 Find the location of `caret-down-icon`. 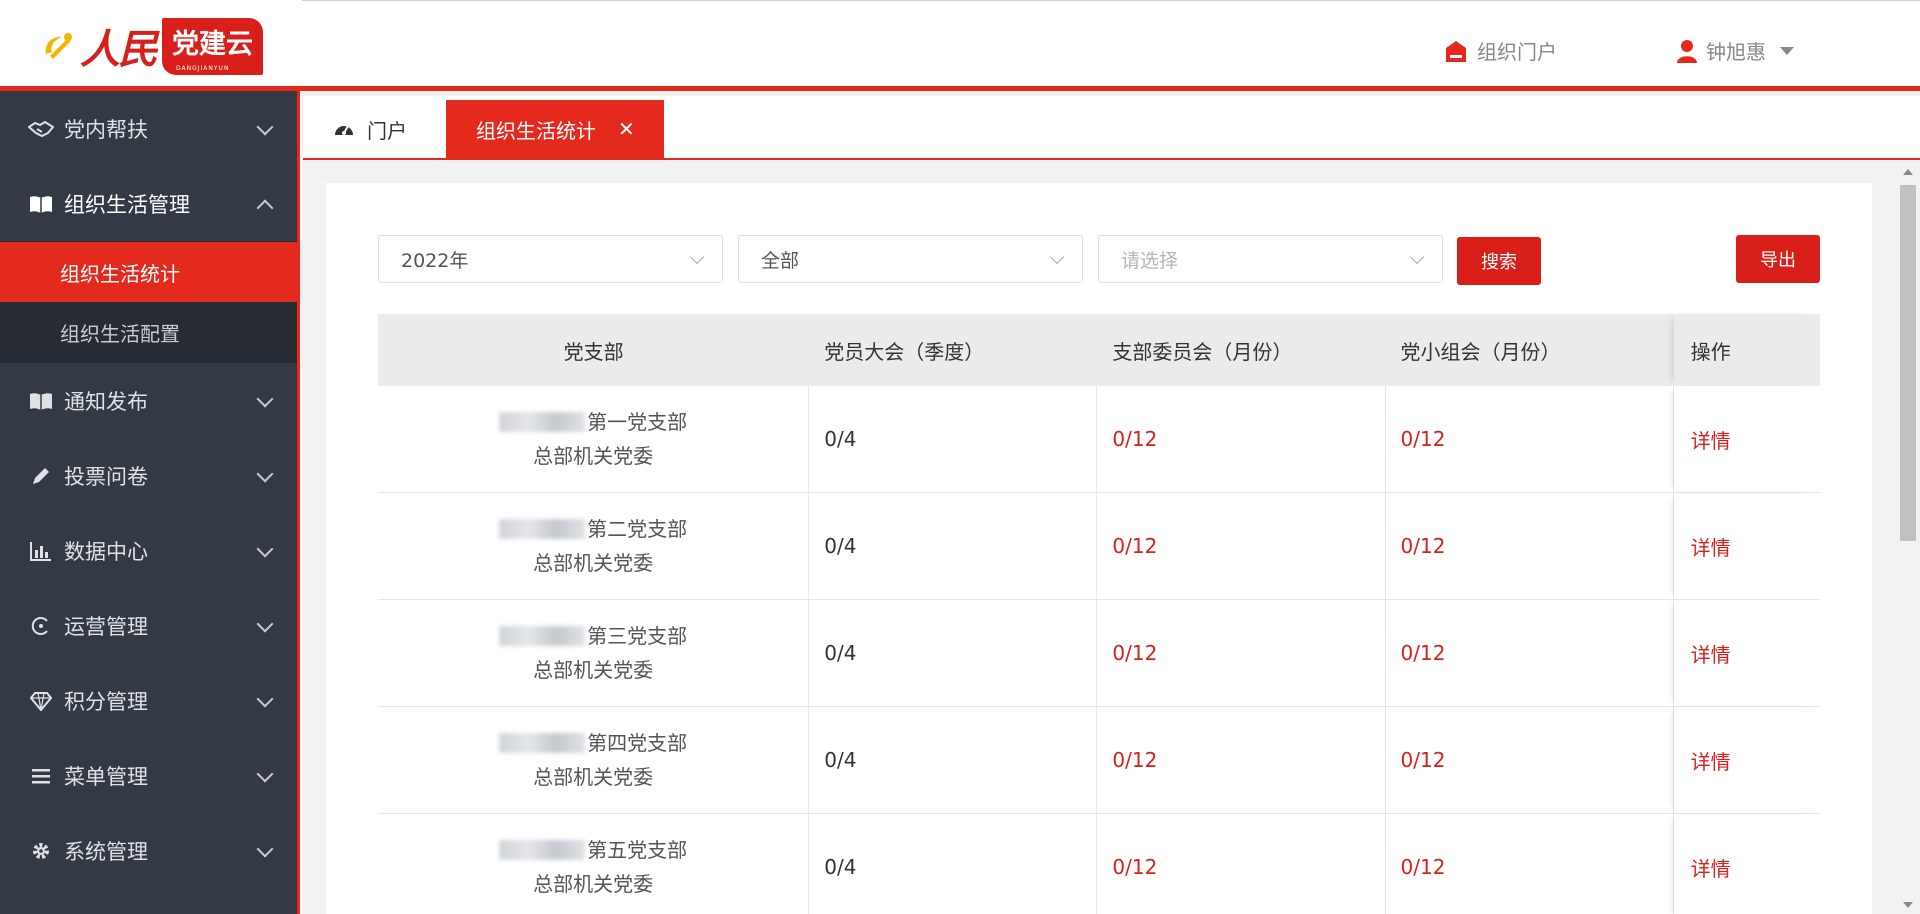

caret-down-icon is located at coordinates (1787, 50).